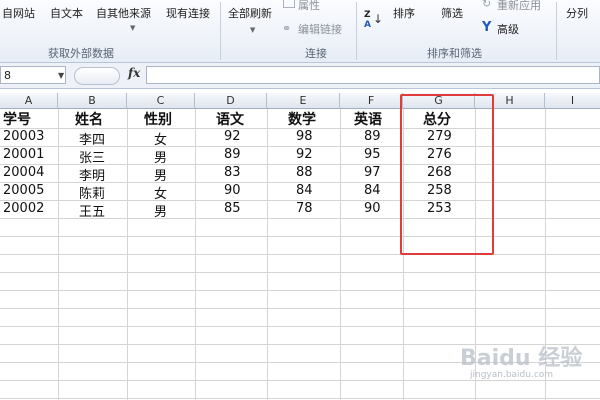  Describe the element at coordinates (519, 6) in the screenshot. I see `reapply-button: 重新应用` at that location.